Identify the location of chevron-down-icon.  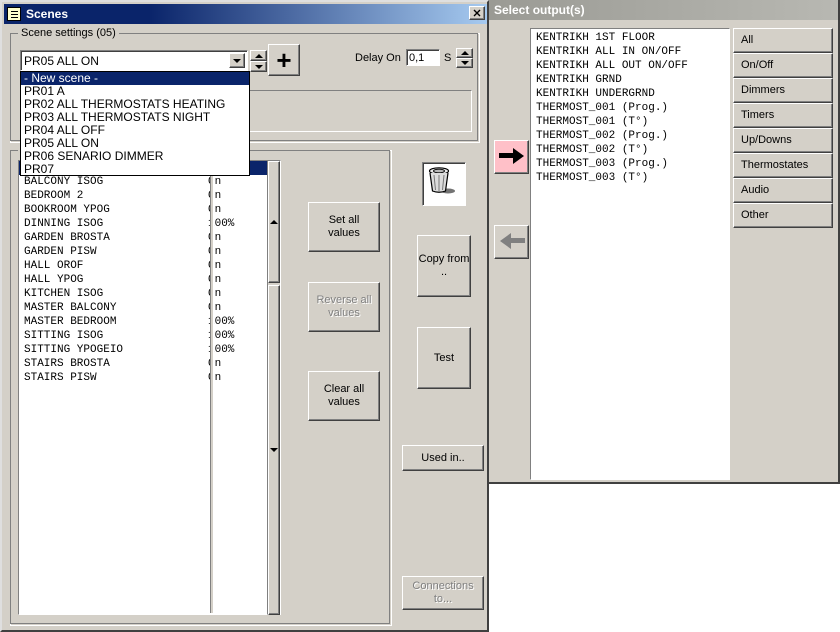
(237, 60).